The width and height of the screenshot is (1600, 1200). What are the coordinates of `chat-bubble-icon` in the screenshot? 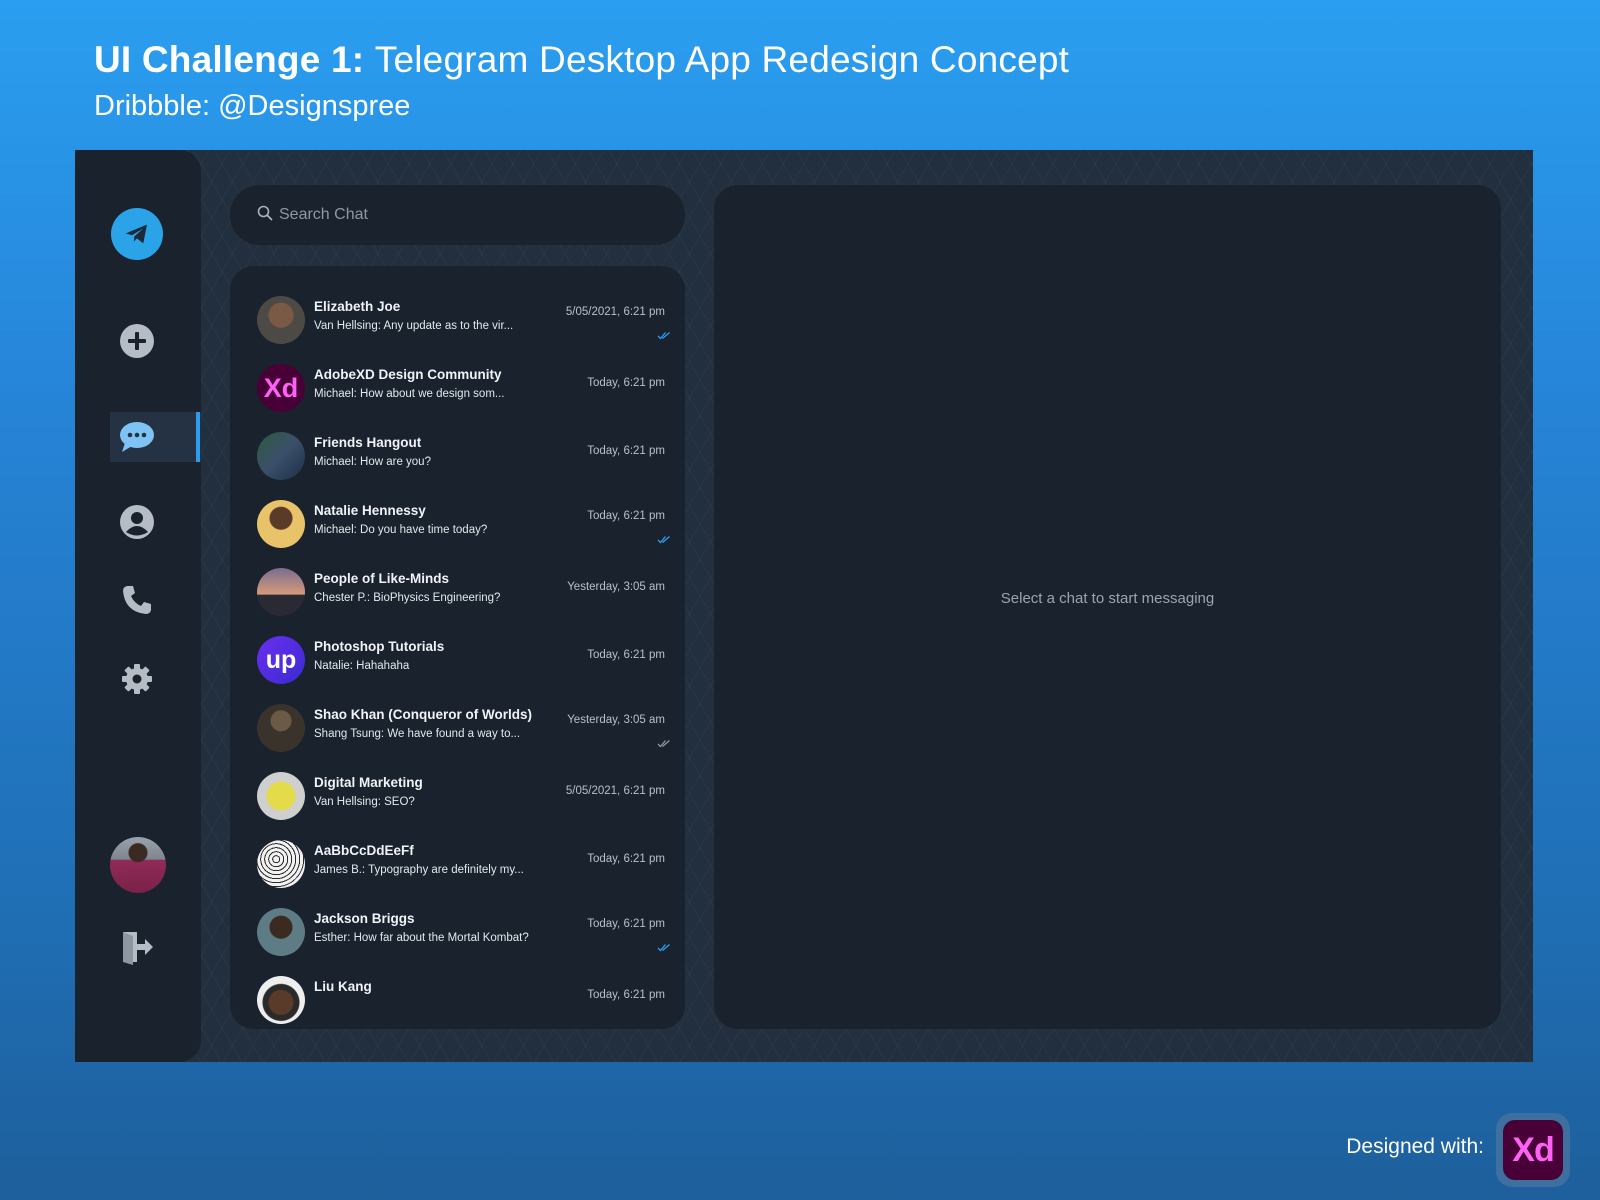 It's located at (137, 437).